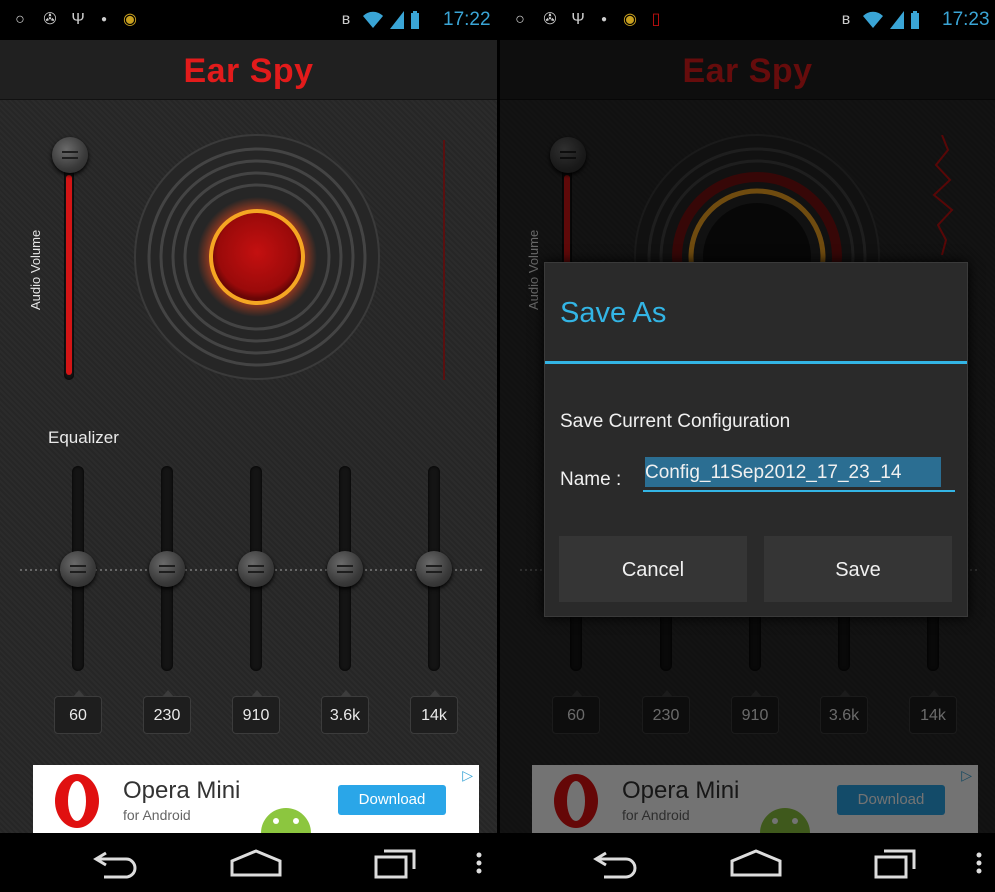 The width and height of the screenshot is (995, 892). What do you see at coordinates (256, 712) in the screenshot?
I see `eq-band-label: 910` at bounding box center [256, 712].